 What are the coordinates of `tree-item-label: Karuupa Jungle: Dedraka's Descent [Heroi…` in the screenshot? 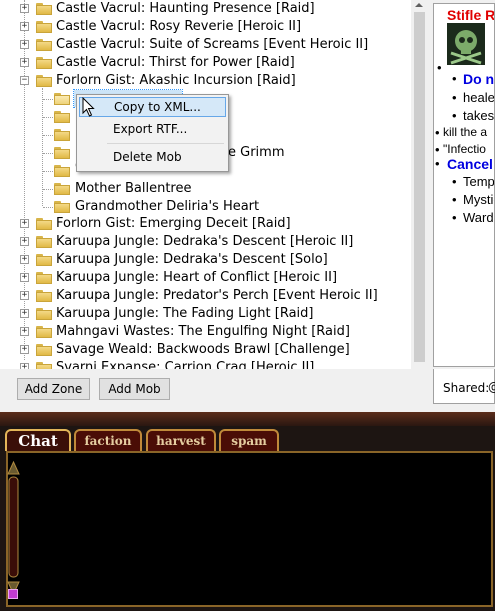 It's located at (205, 241).